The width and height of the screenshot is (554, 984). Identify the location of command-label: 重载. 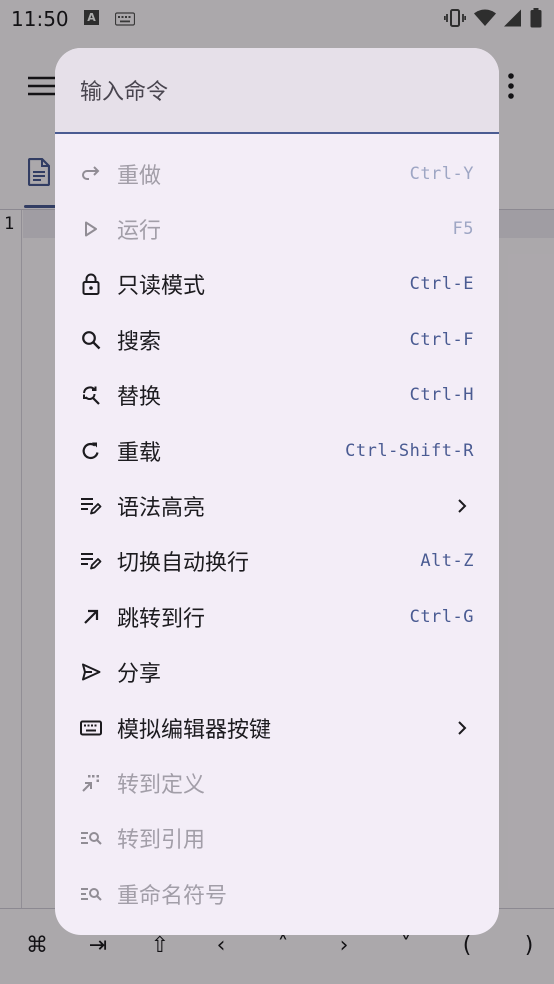
(139, 453).